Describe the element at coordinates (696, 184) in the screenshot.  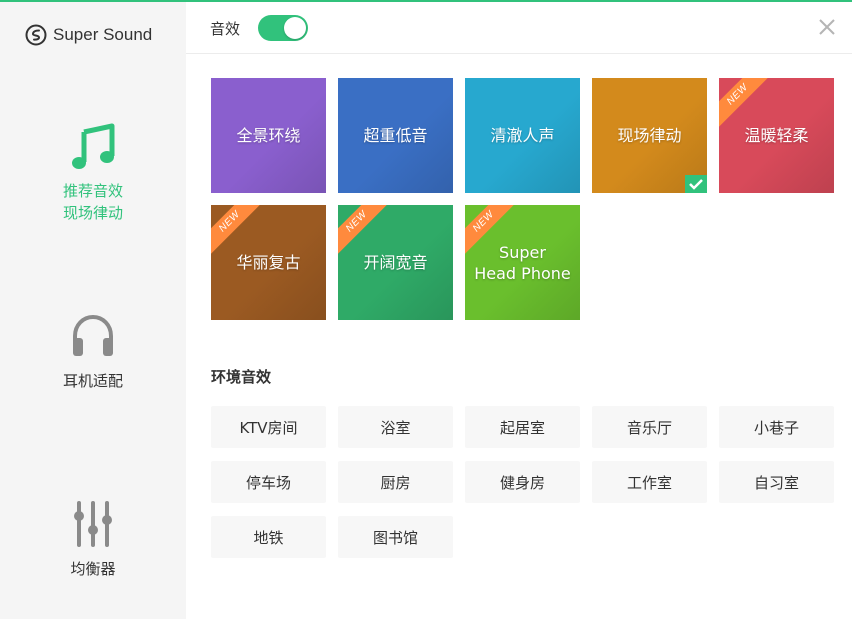
I see `selected-check-icon` at that location.